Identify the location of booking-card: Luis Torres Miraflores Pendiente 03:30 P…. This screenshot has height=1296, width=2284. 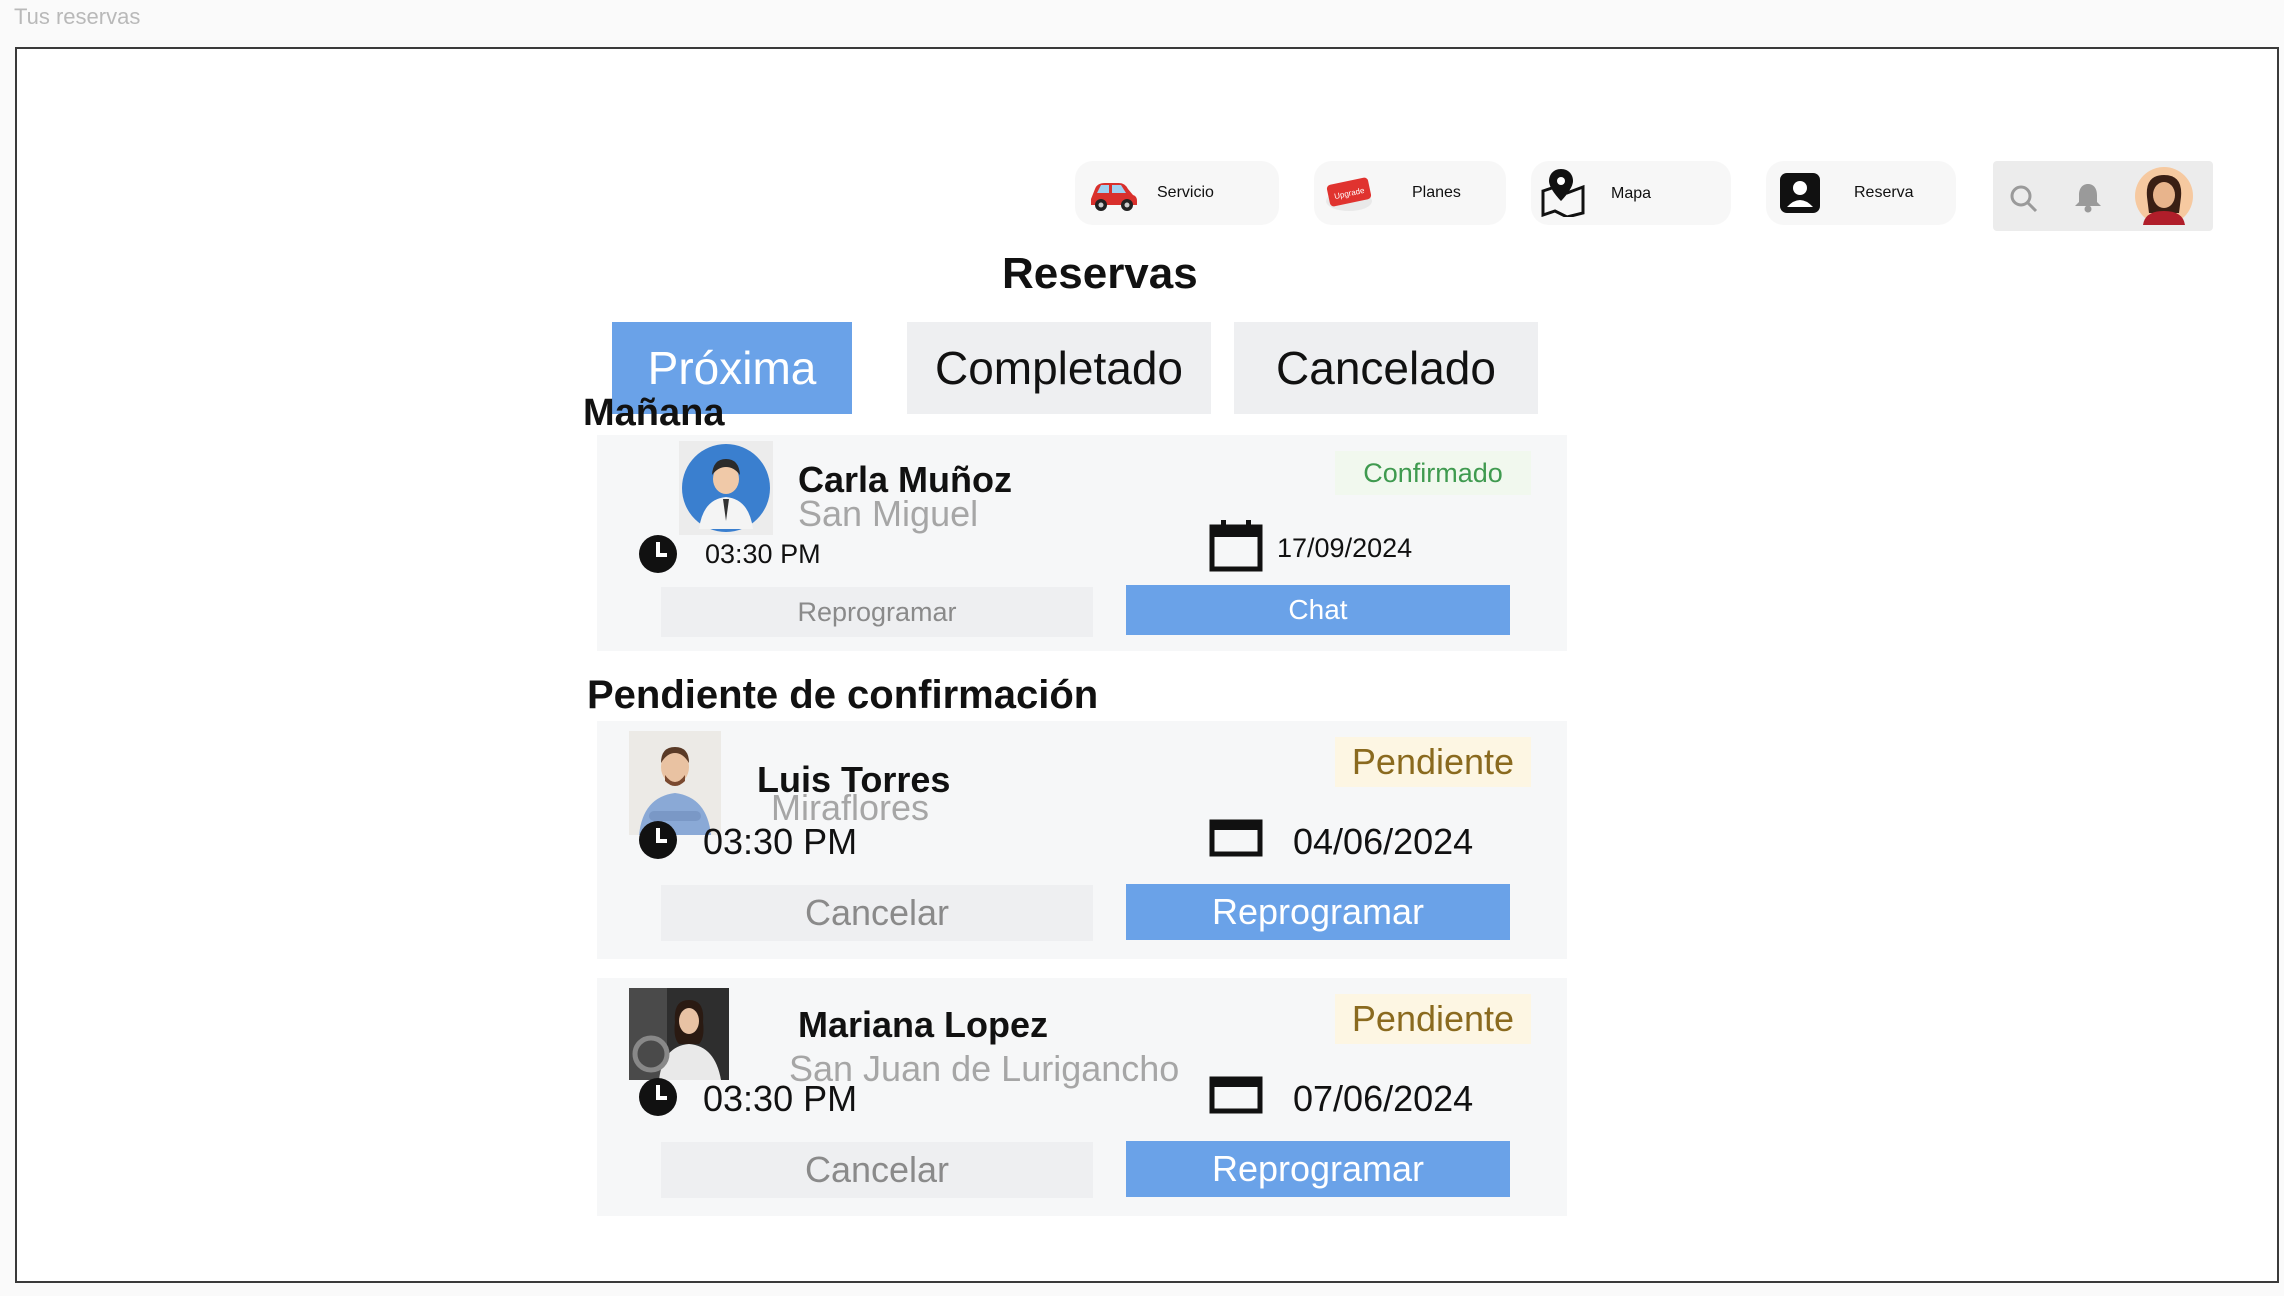
(1082, 840).